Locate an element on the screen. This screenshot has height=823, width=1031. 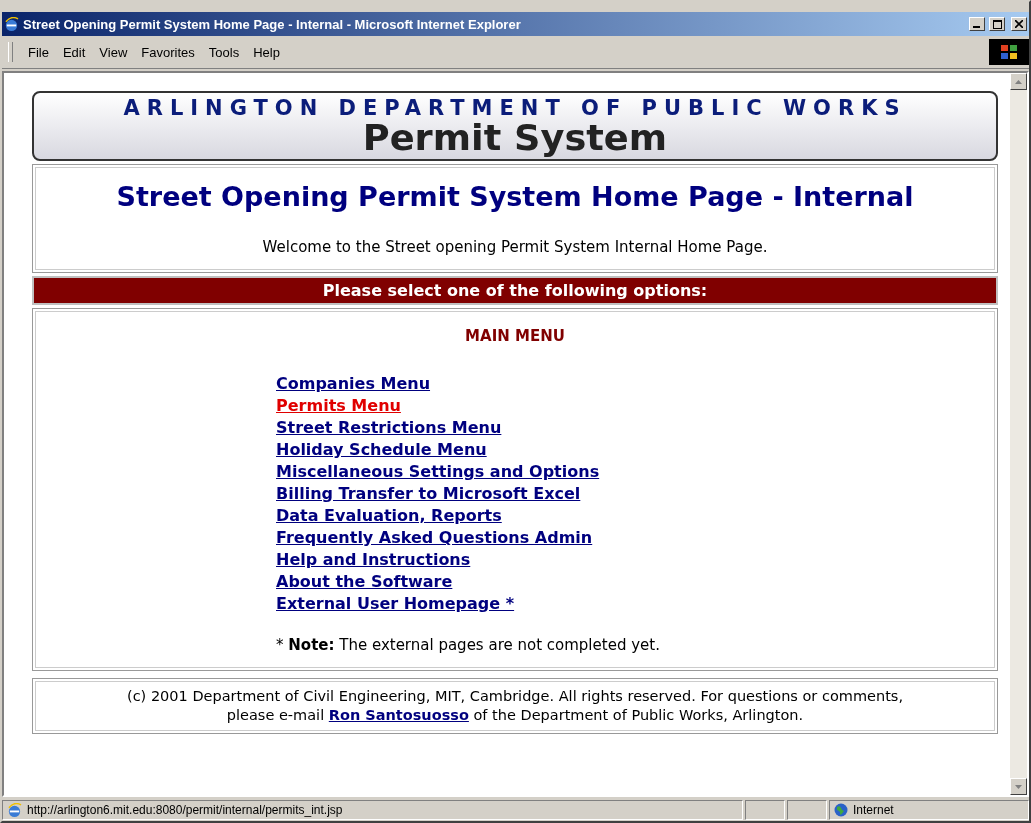
down-arrow-icon is located at coordinates (1018, 786).